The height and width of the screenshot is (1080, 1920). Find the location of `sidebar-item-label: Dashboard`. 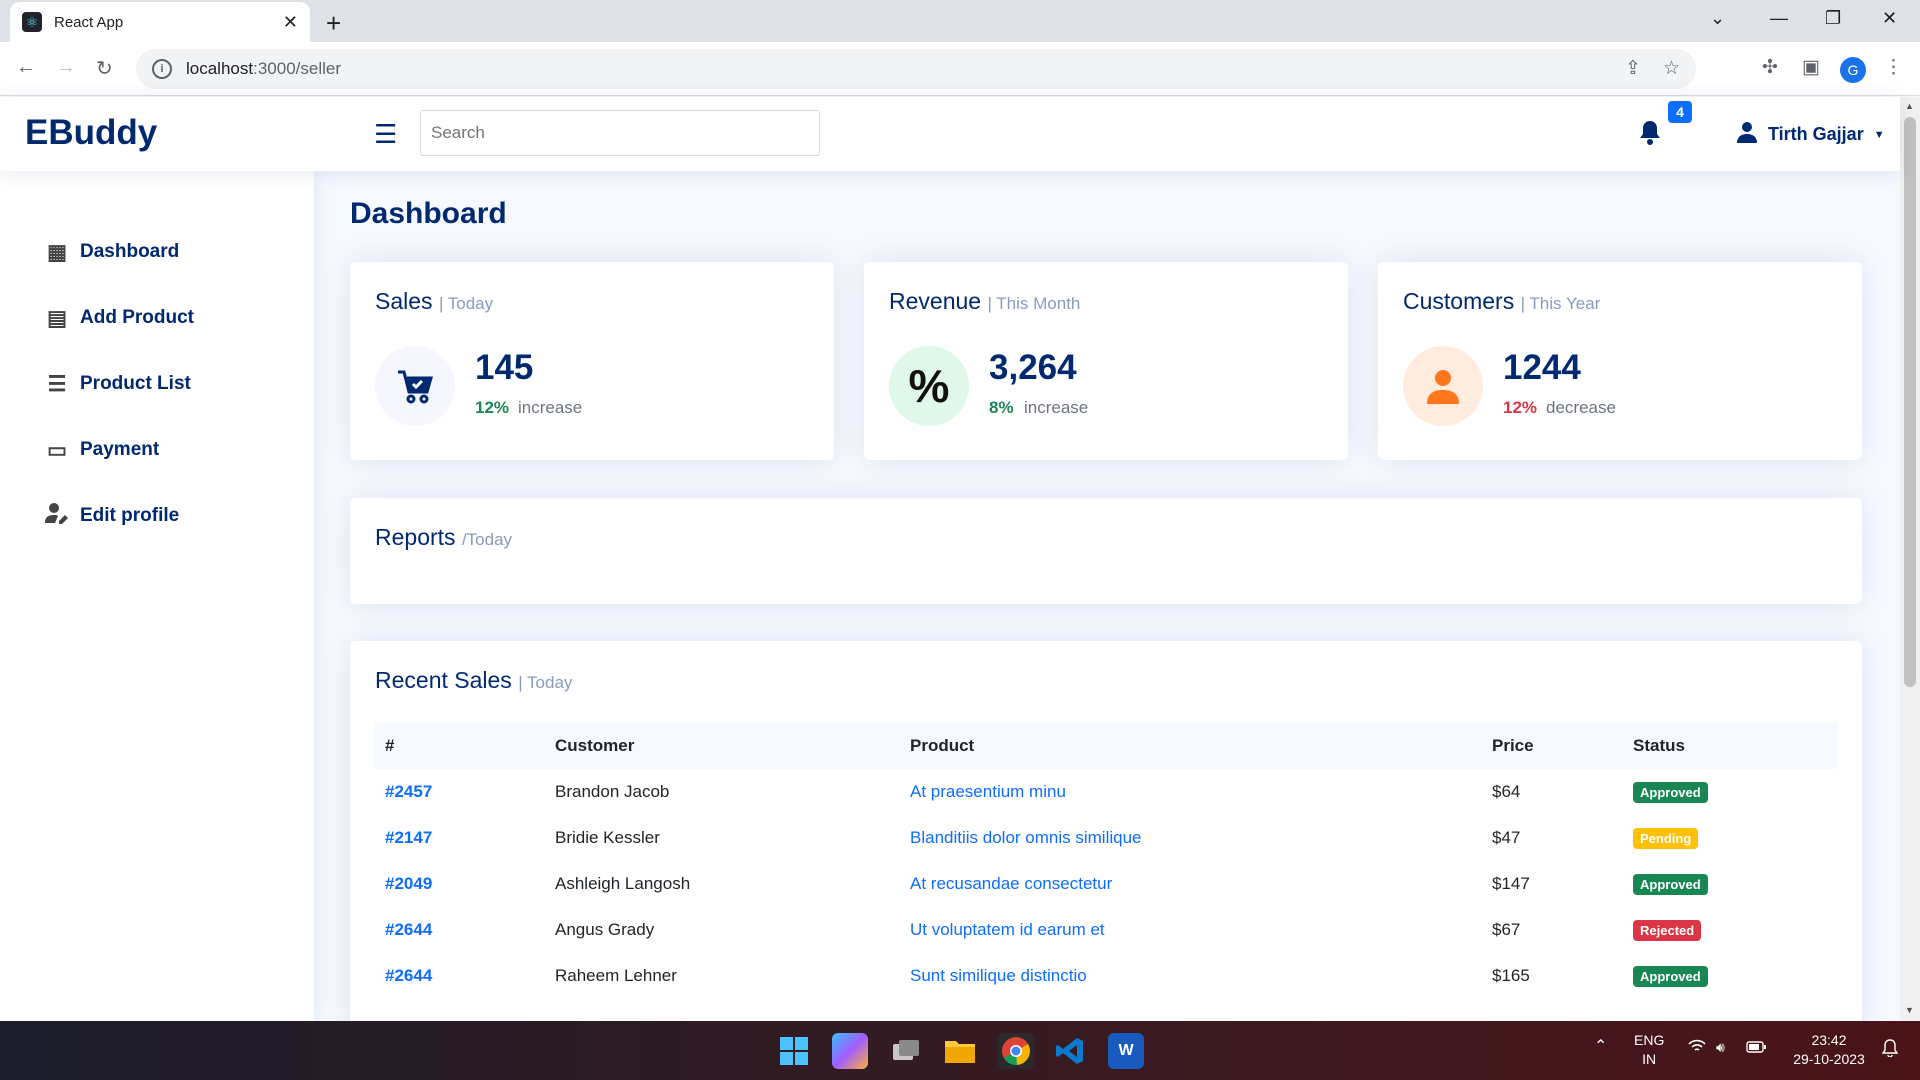

sidebar-item-label: Dashboard is located at coordinates (130, 251).